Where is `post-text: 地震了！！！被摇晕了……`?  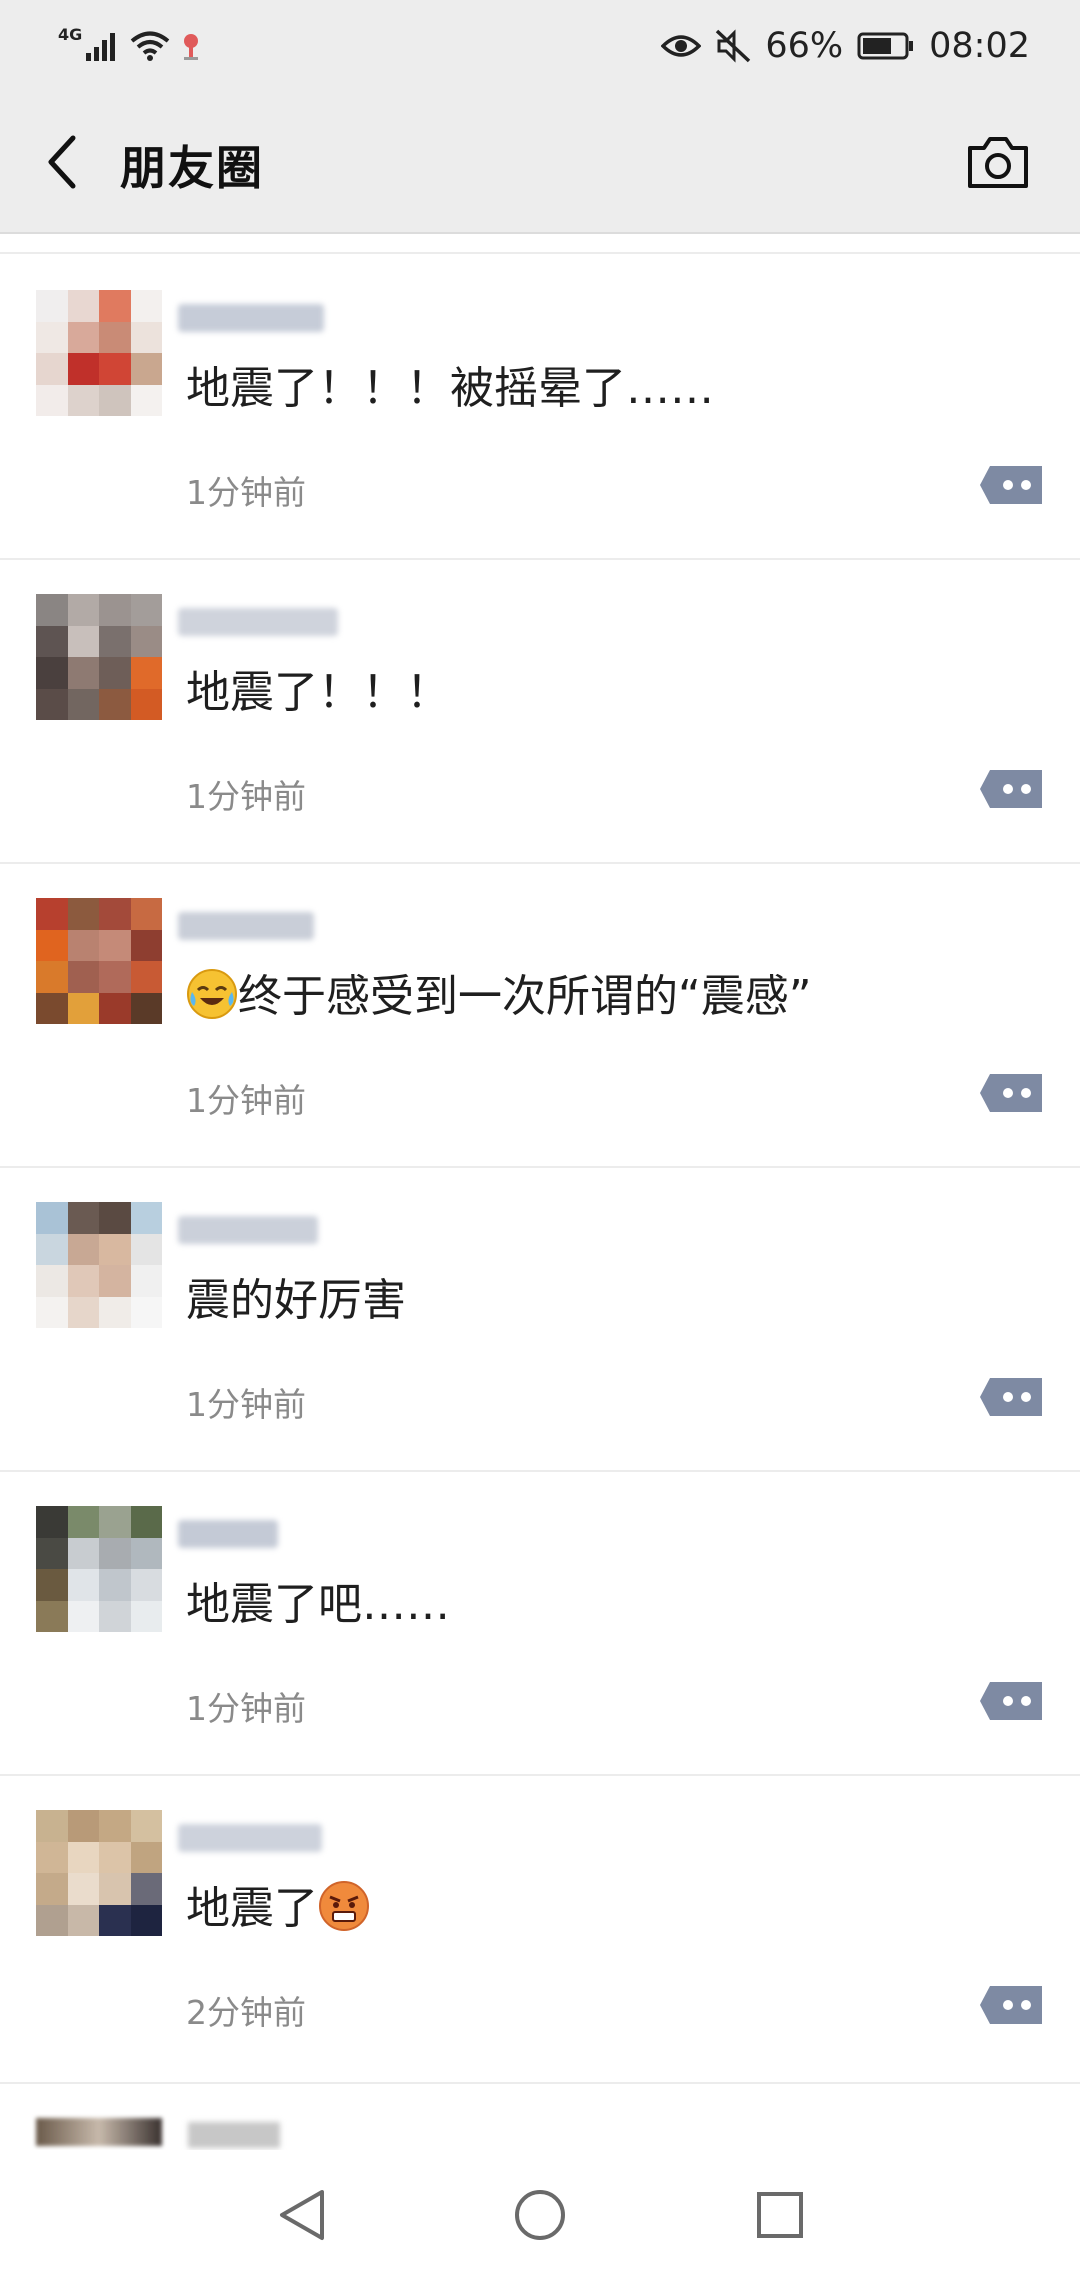 post-text: 地震了！！！被摇晕了…… is located at coordinates (450, 388).